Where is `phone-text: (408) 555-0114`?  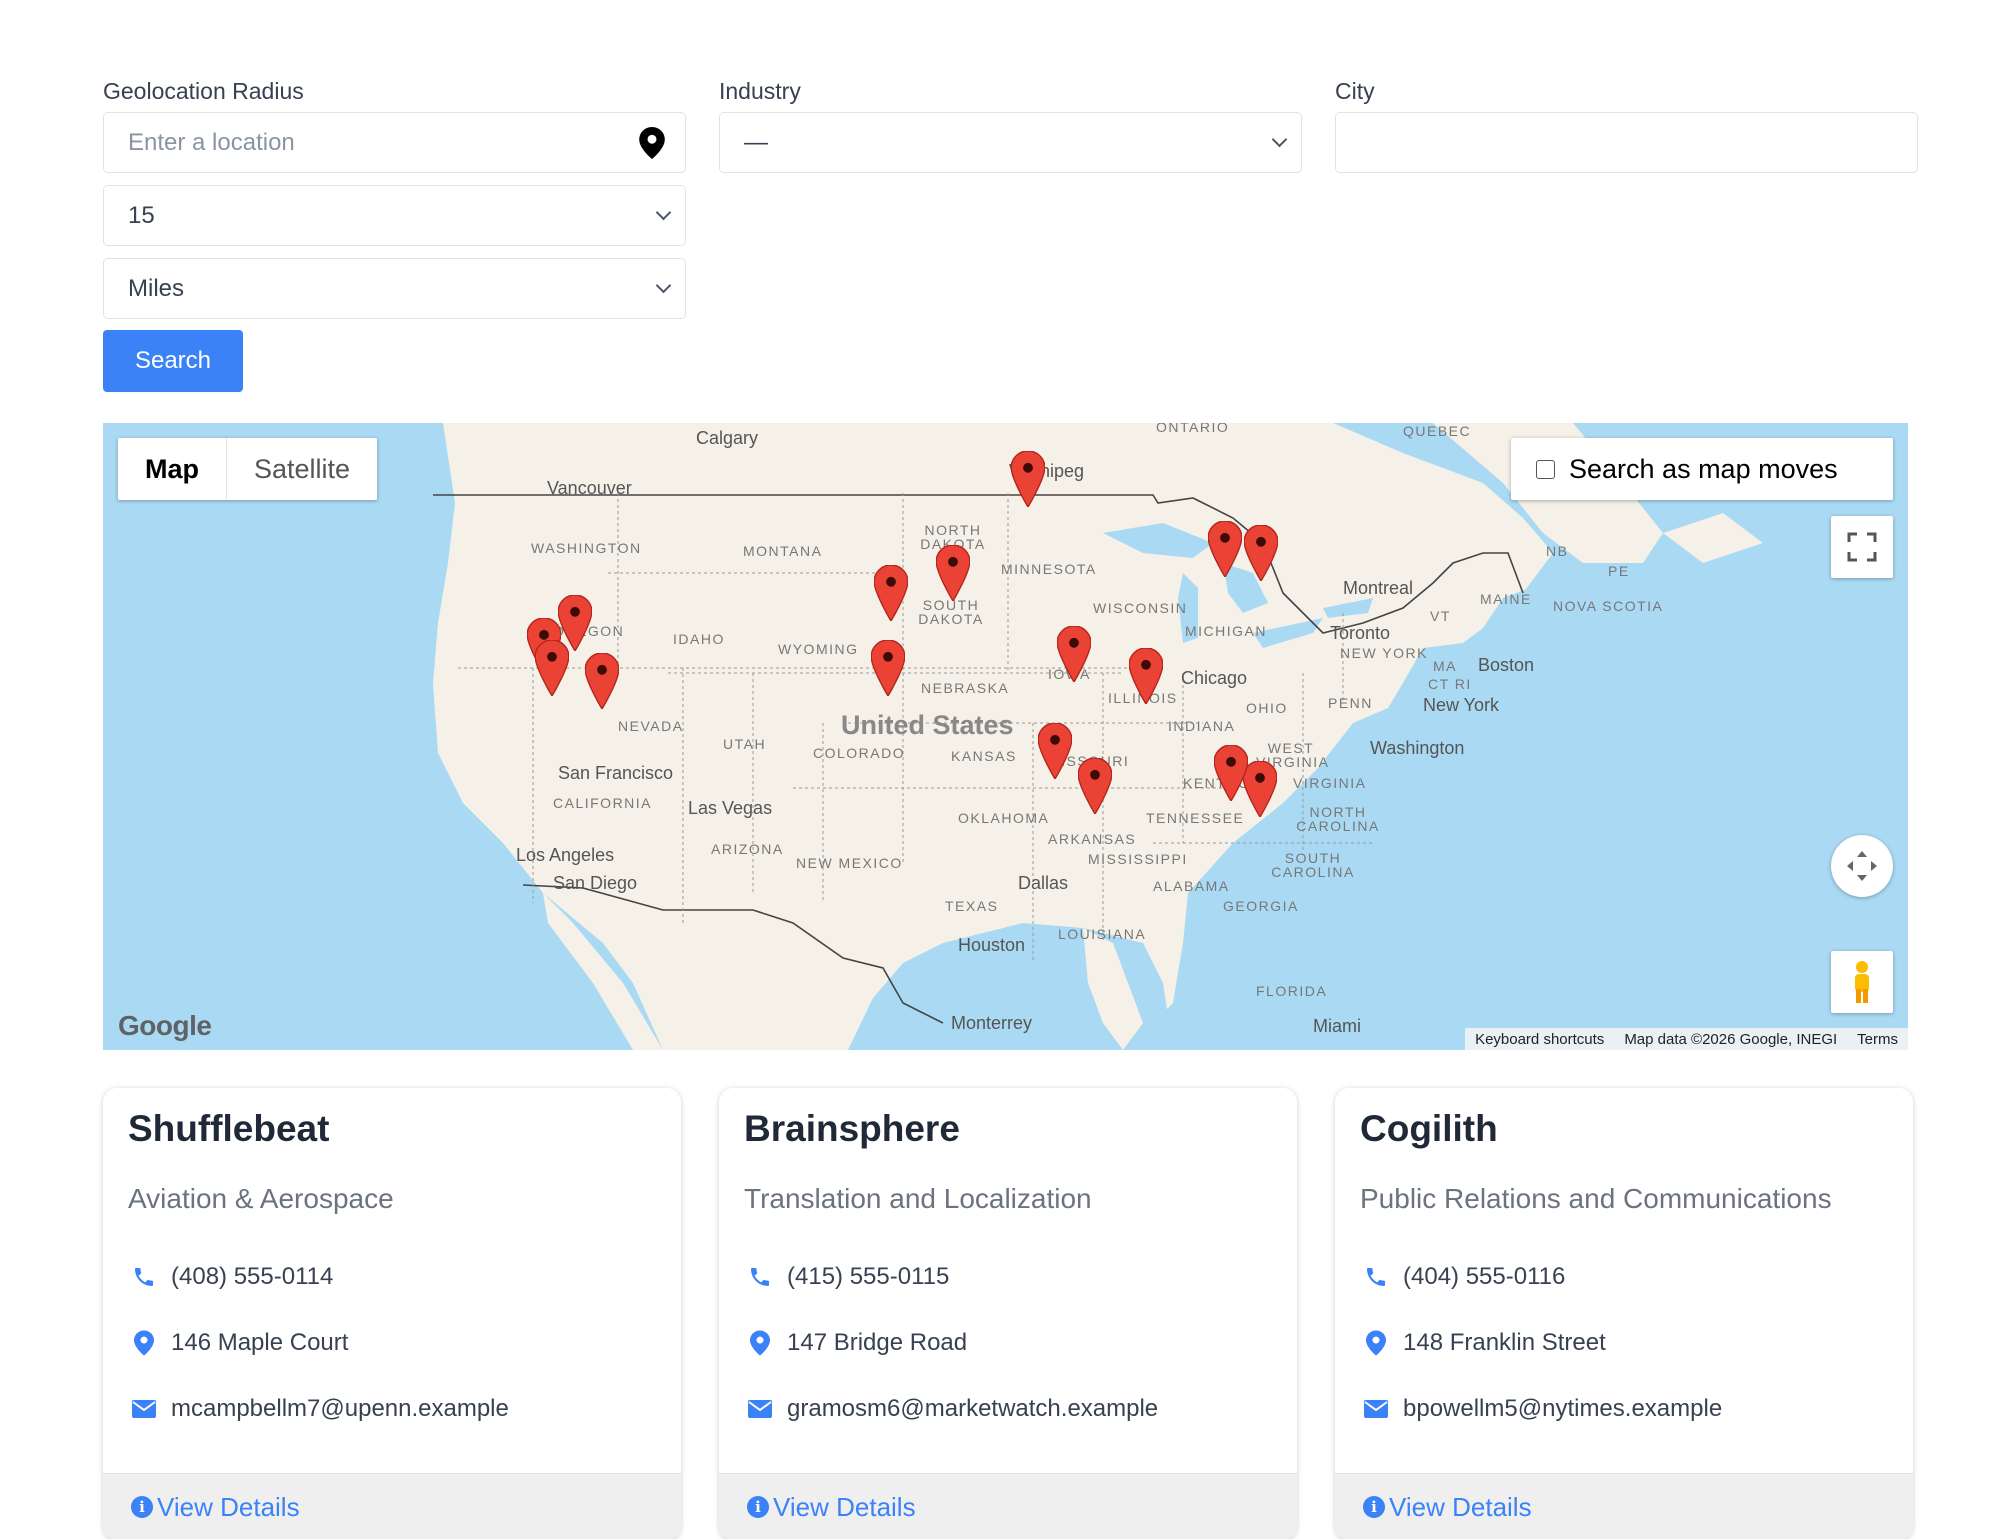 phone-text: (408) 555-0114 is located at coordinates (252, 1276).